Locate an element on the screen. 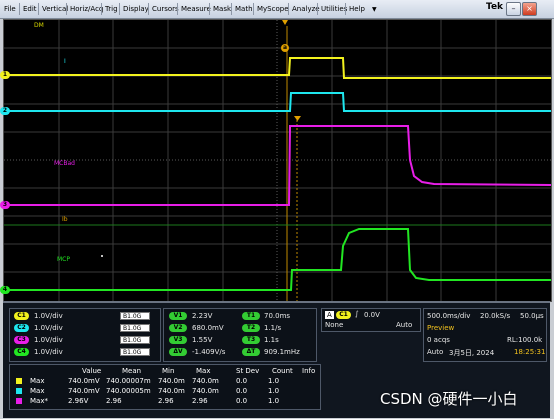  menu-myscope: MyScope is located at coordinates (273, 9).